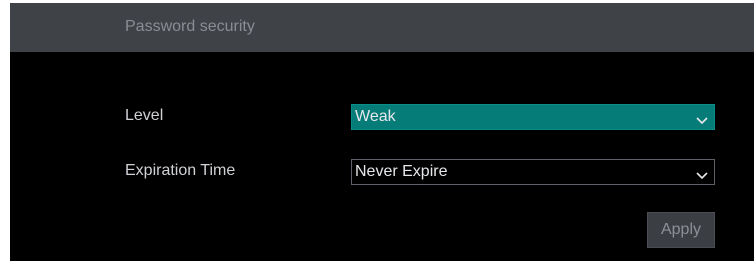 Image resolution: width=754 pixels, height=261 pixels. I want to click on expiration-time-select: Never Expire, so click(533, 172).